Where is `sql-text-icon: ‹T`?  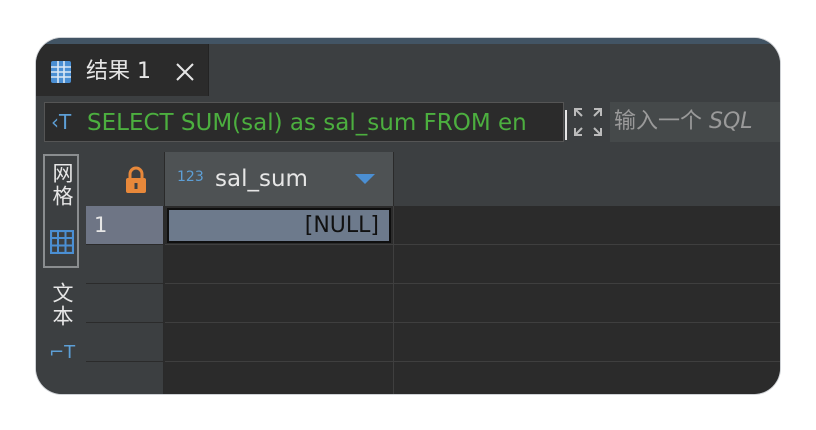
sql-text-icon: ‹T is located at coordinates (61, 122).